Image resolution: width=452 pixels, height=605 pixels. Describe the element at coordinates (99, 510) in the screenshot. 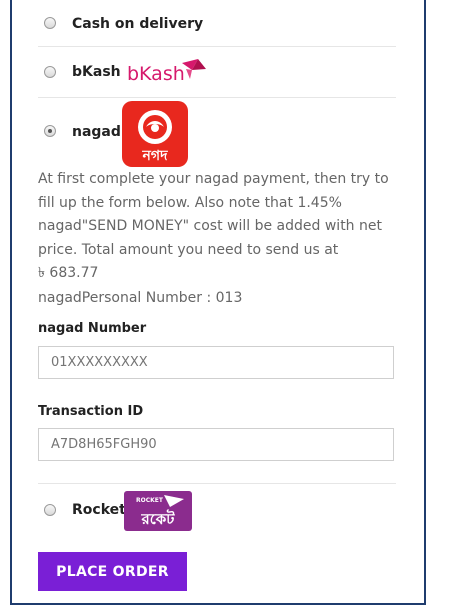

I see `rocket-label: Rocket` at that location.